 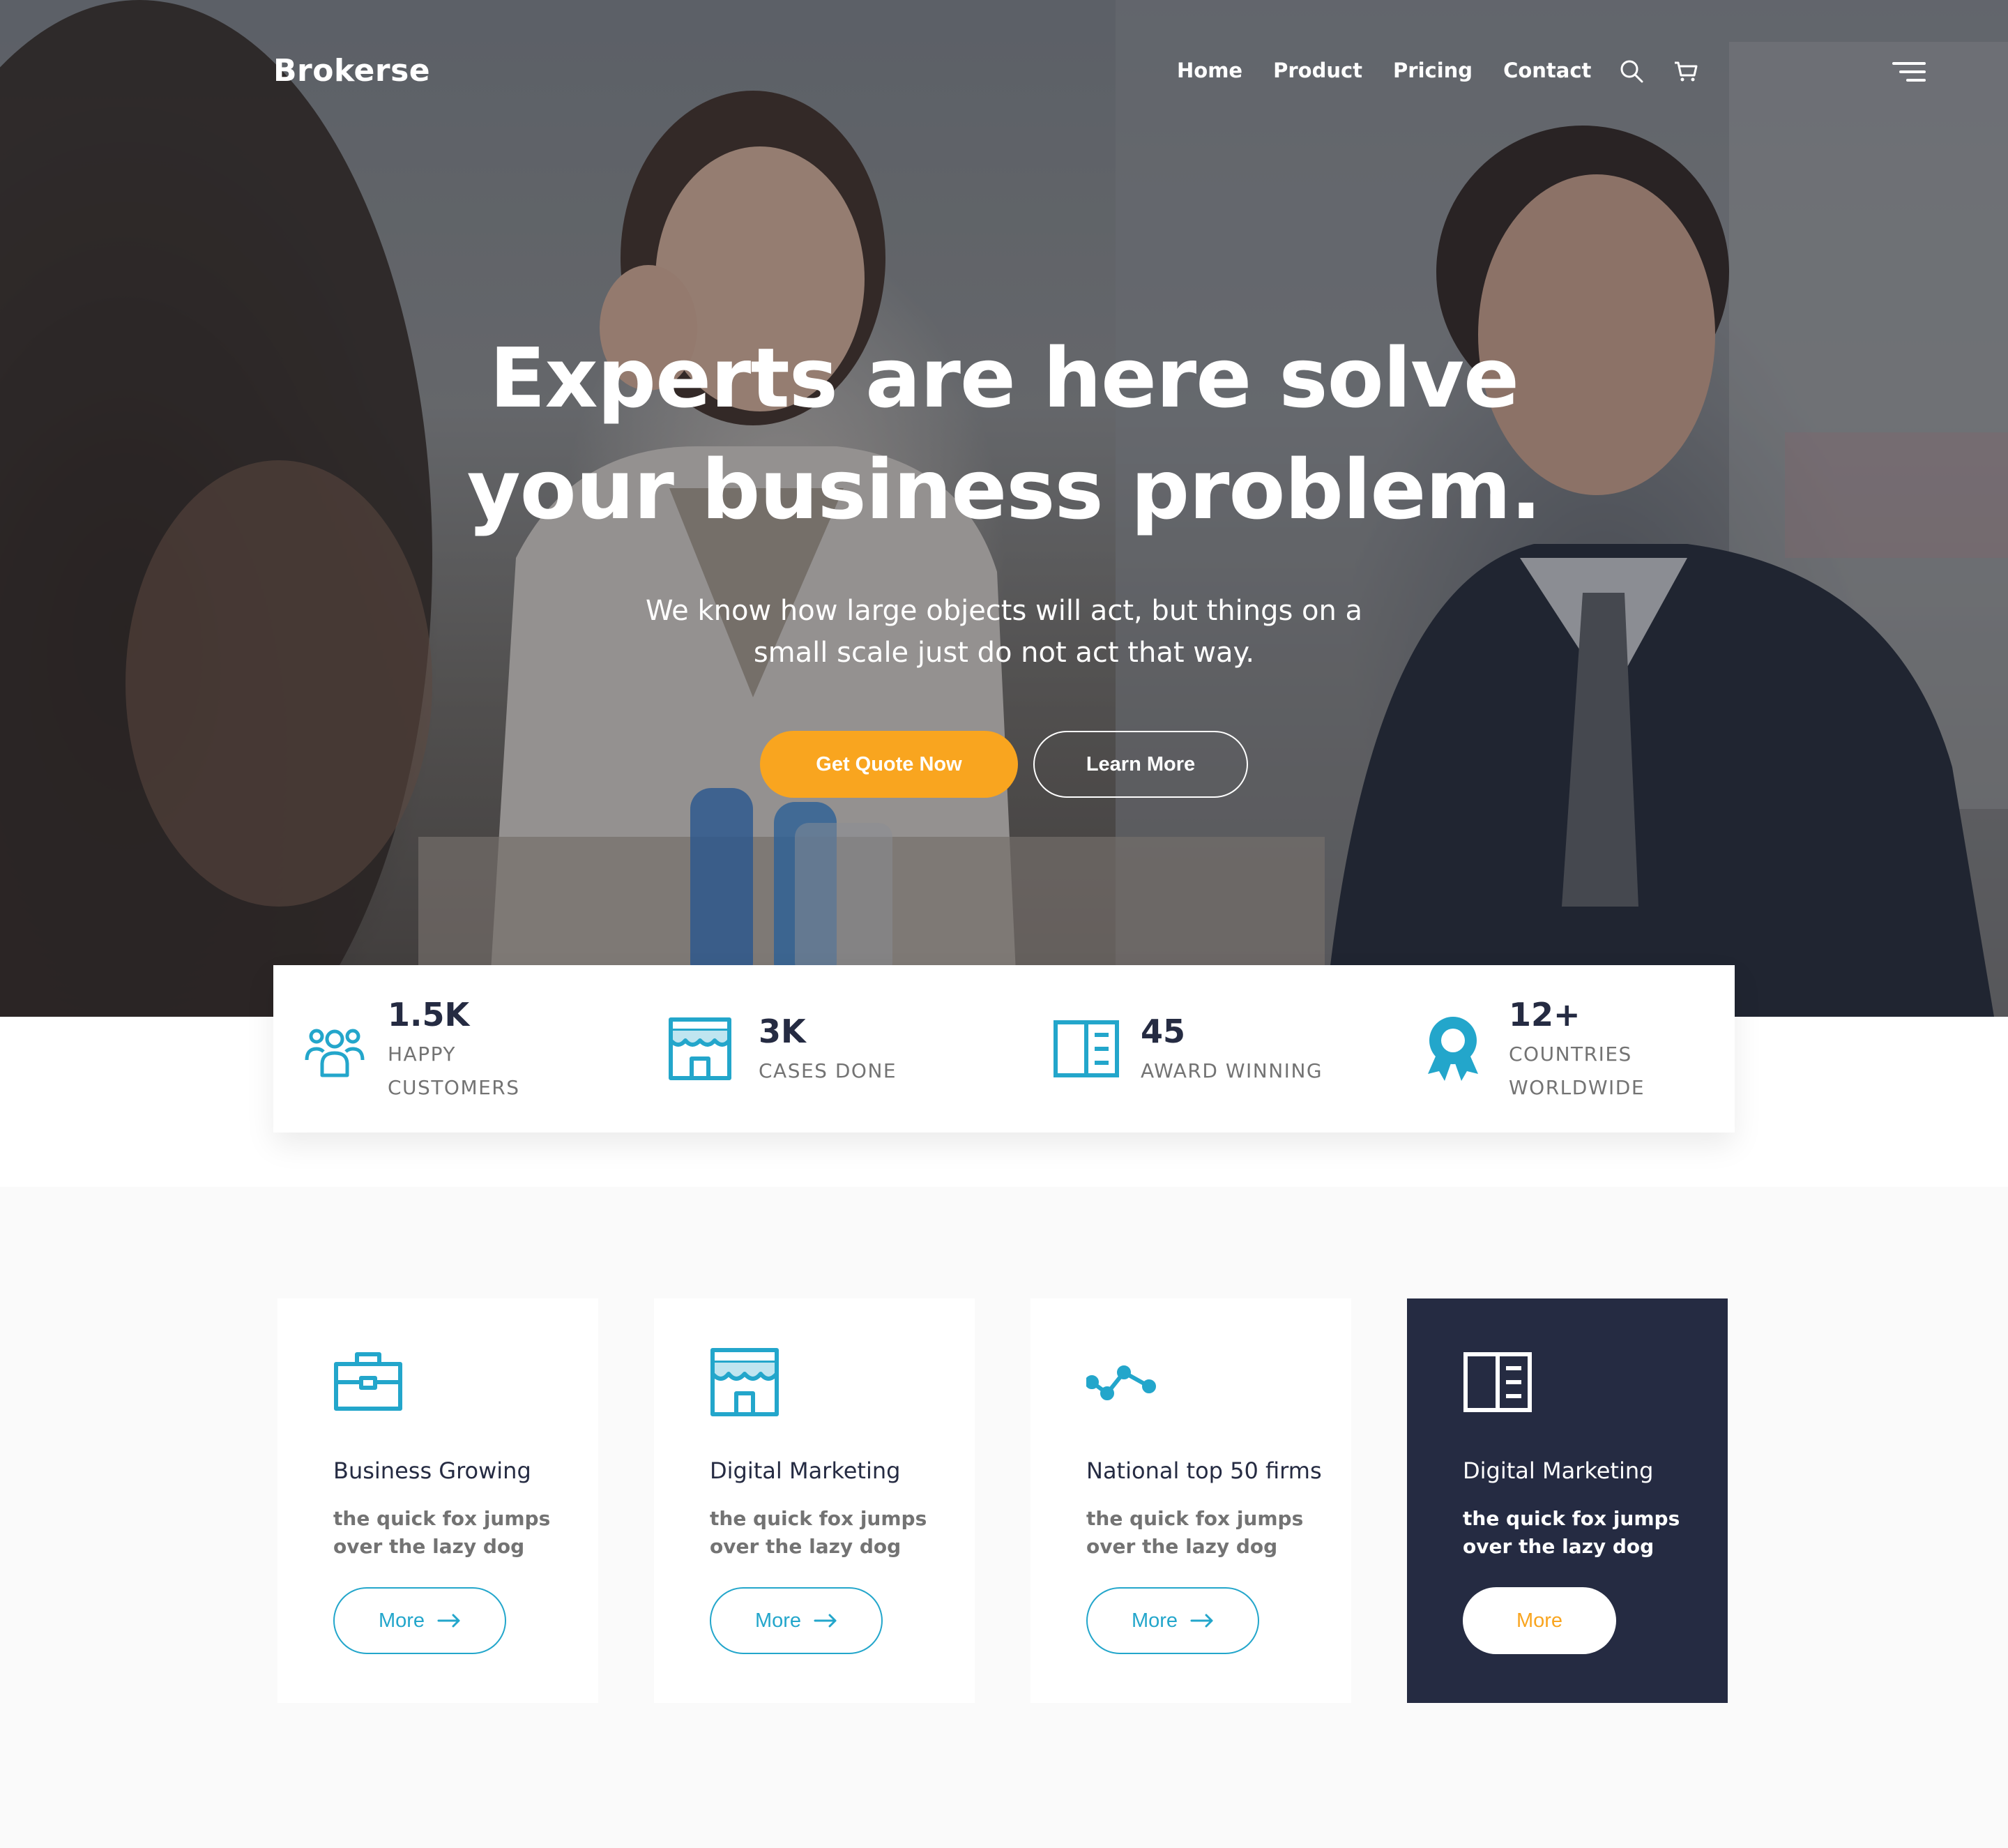 What do you see at coordinates (1570, 1054) in the screenshot?
I see `stat-label-line1: COUNTRIES` at bounding box center [1570, 1054].